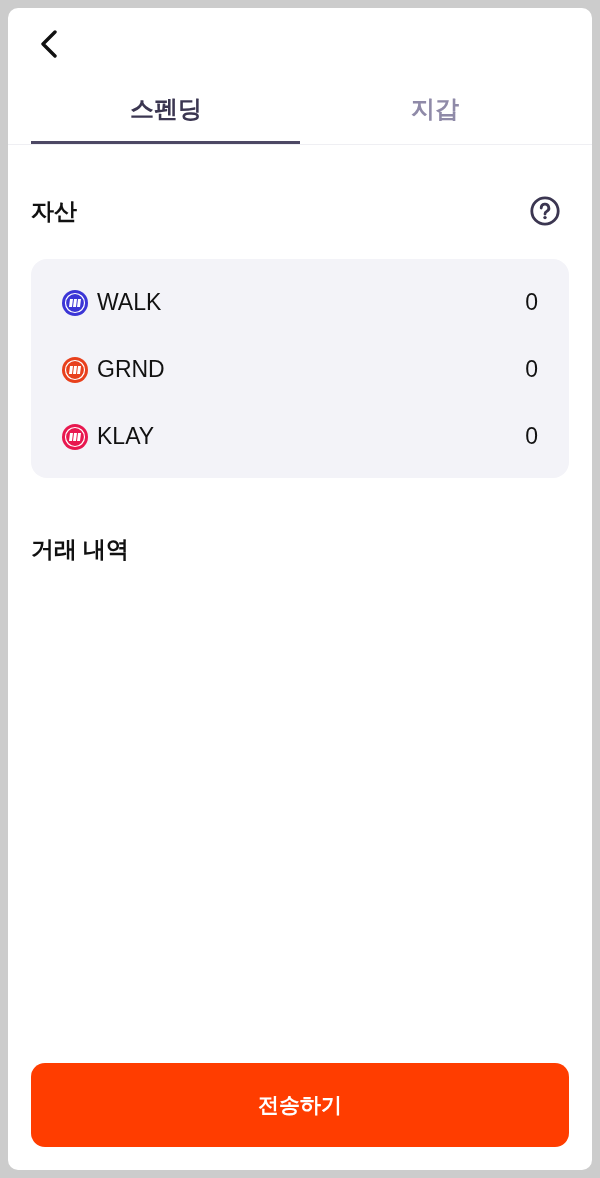  I want to click on help-icon, so click(545, 211).